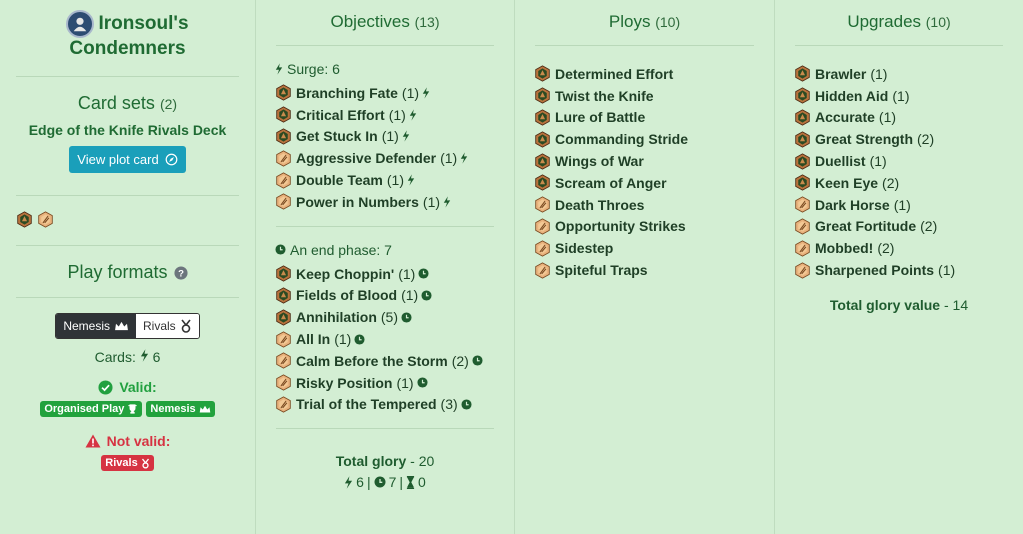 This screenshot has width=1023, height=534. What do you see at coordinates (460, 360) in the screenshot?
I see `card-glory: (2)` at bounding box center [460, 360].